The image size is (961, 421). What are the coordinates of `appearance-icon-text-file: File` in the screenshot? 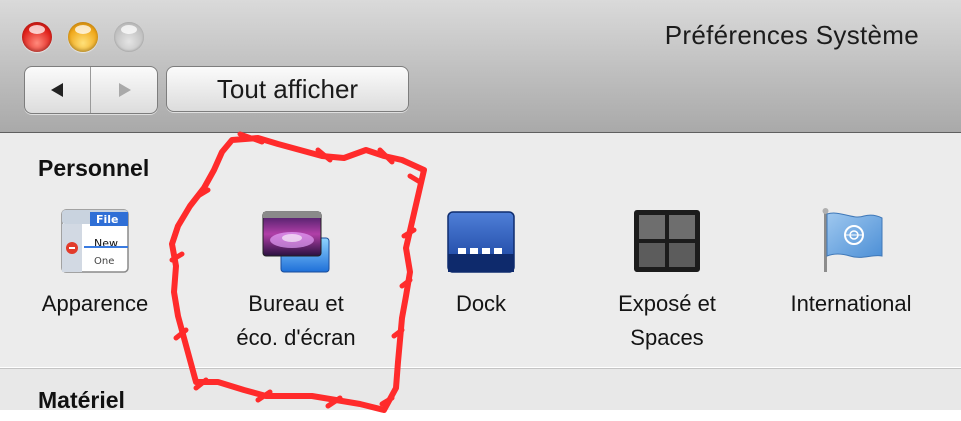 It's located at (107, 219).